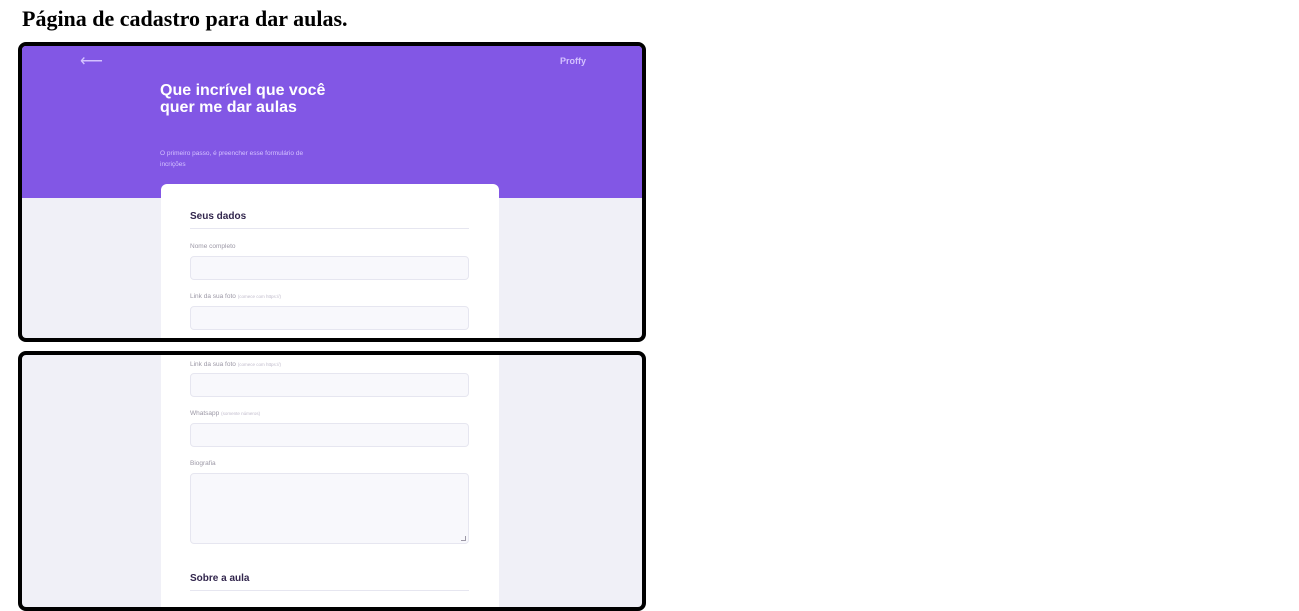 The image size is (1299, 611). Describe the element at coordinates (91, 62) in the screenshot. I see `back-arrow-icon: ⟵` at that location.